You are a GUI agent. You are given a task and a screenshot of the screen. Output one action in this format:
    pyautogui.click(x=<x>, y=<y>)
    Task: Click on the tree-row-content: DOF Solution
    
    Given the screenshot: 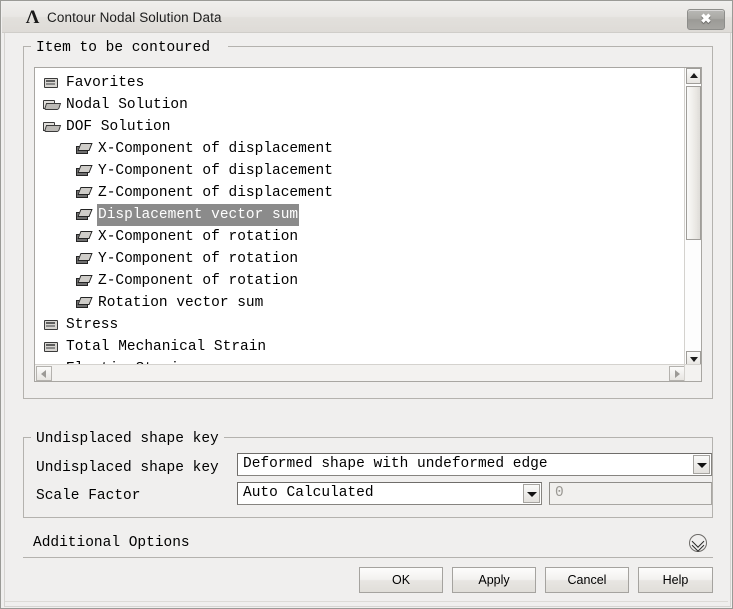 What is the action you would take?
    pyautogui.click(x=103, y=127)
    